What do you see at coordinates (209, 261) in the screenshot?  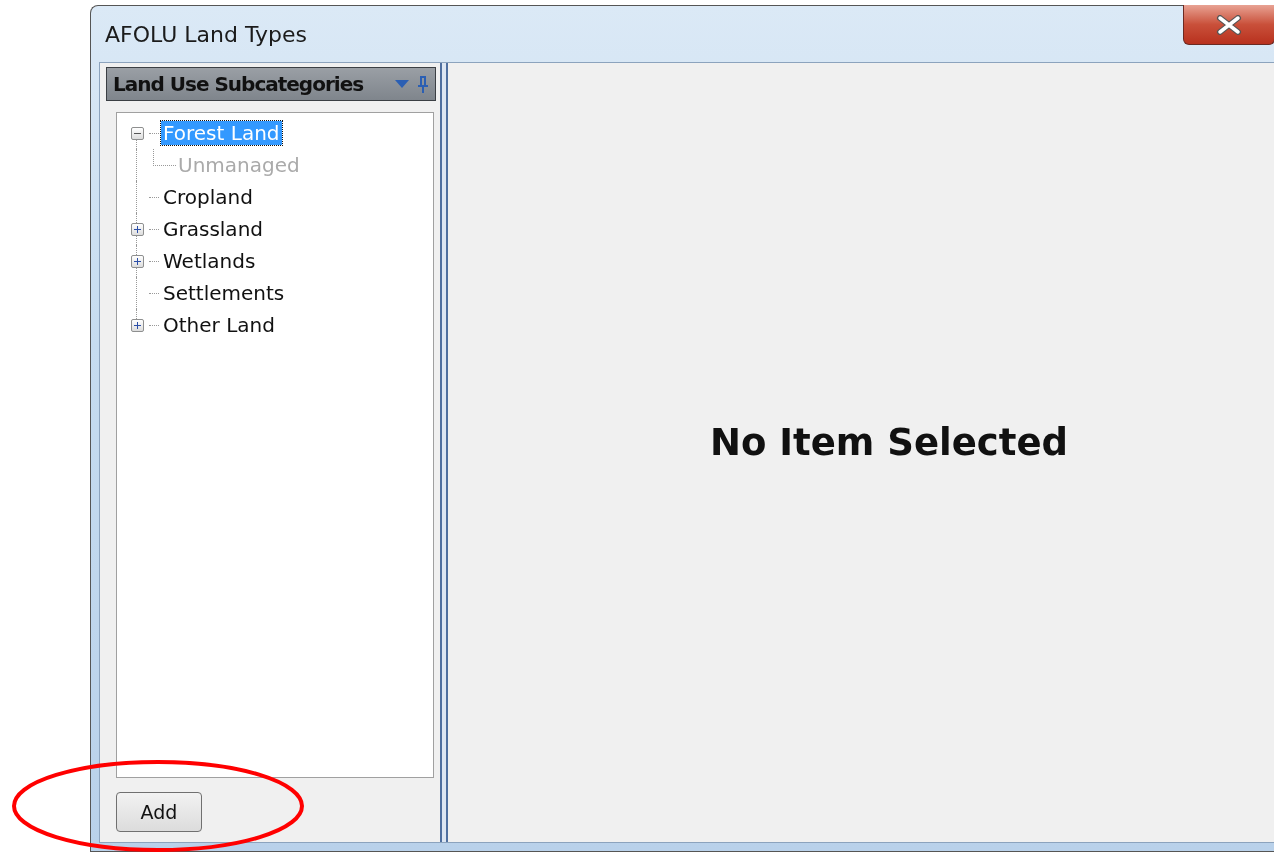 I see `tree-item: Wetlands` at bounding box center [209, 261].